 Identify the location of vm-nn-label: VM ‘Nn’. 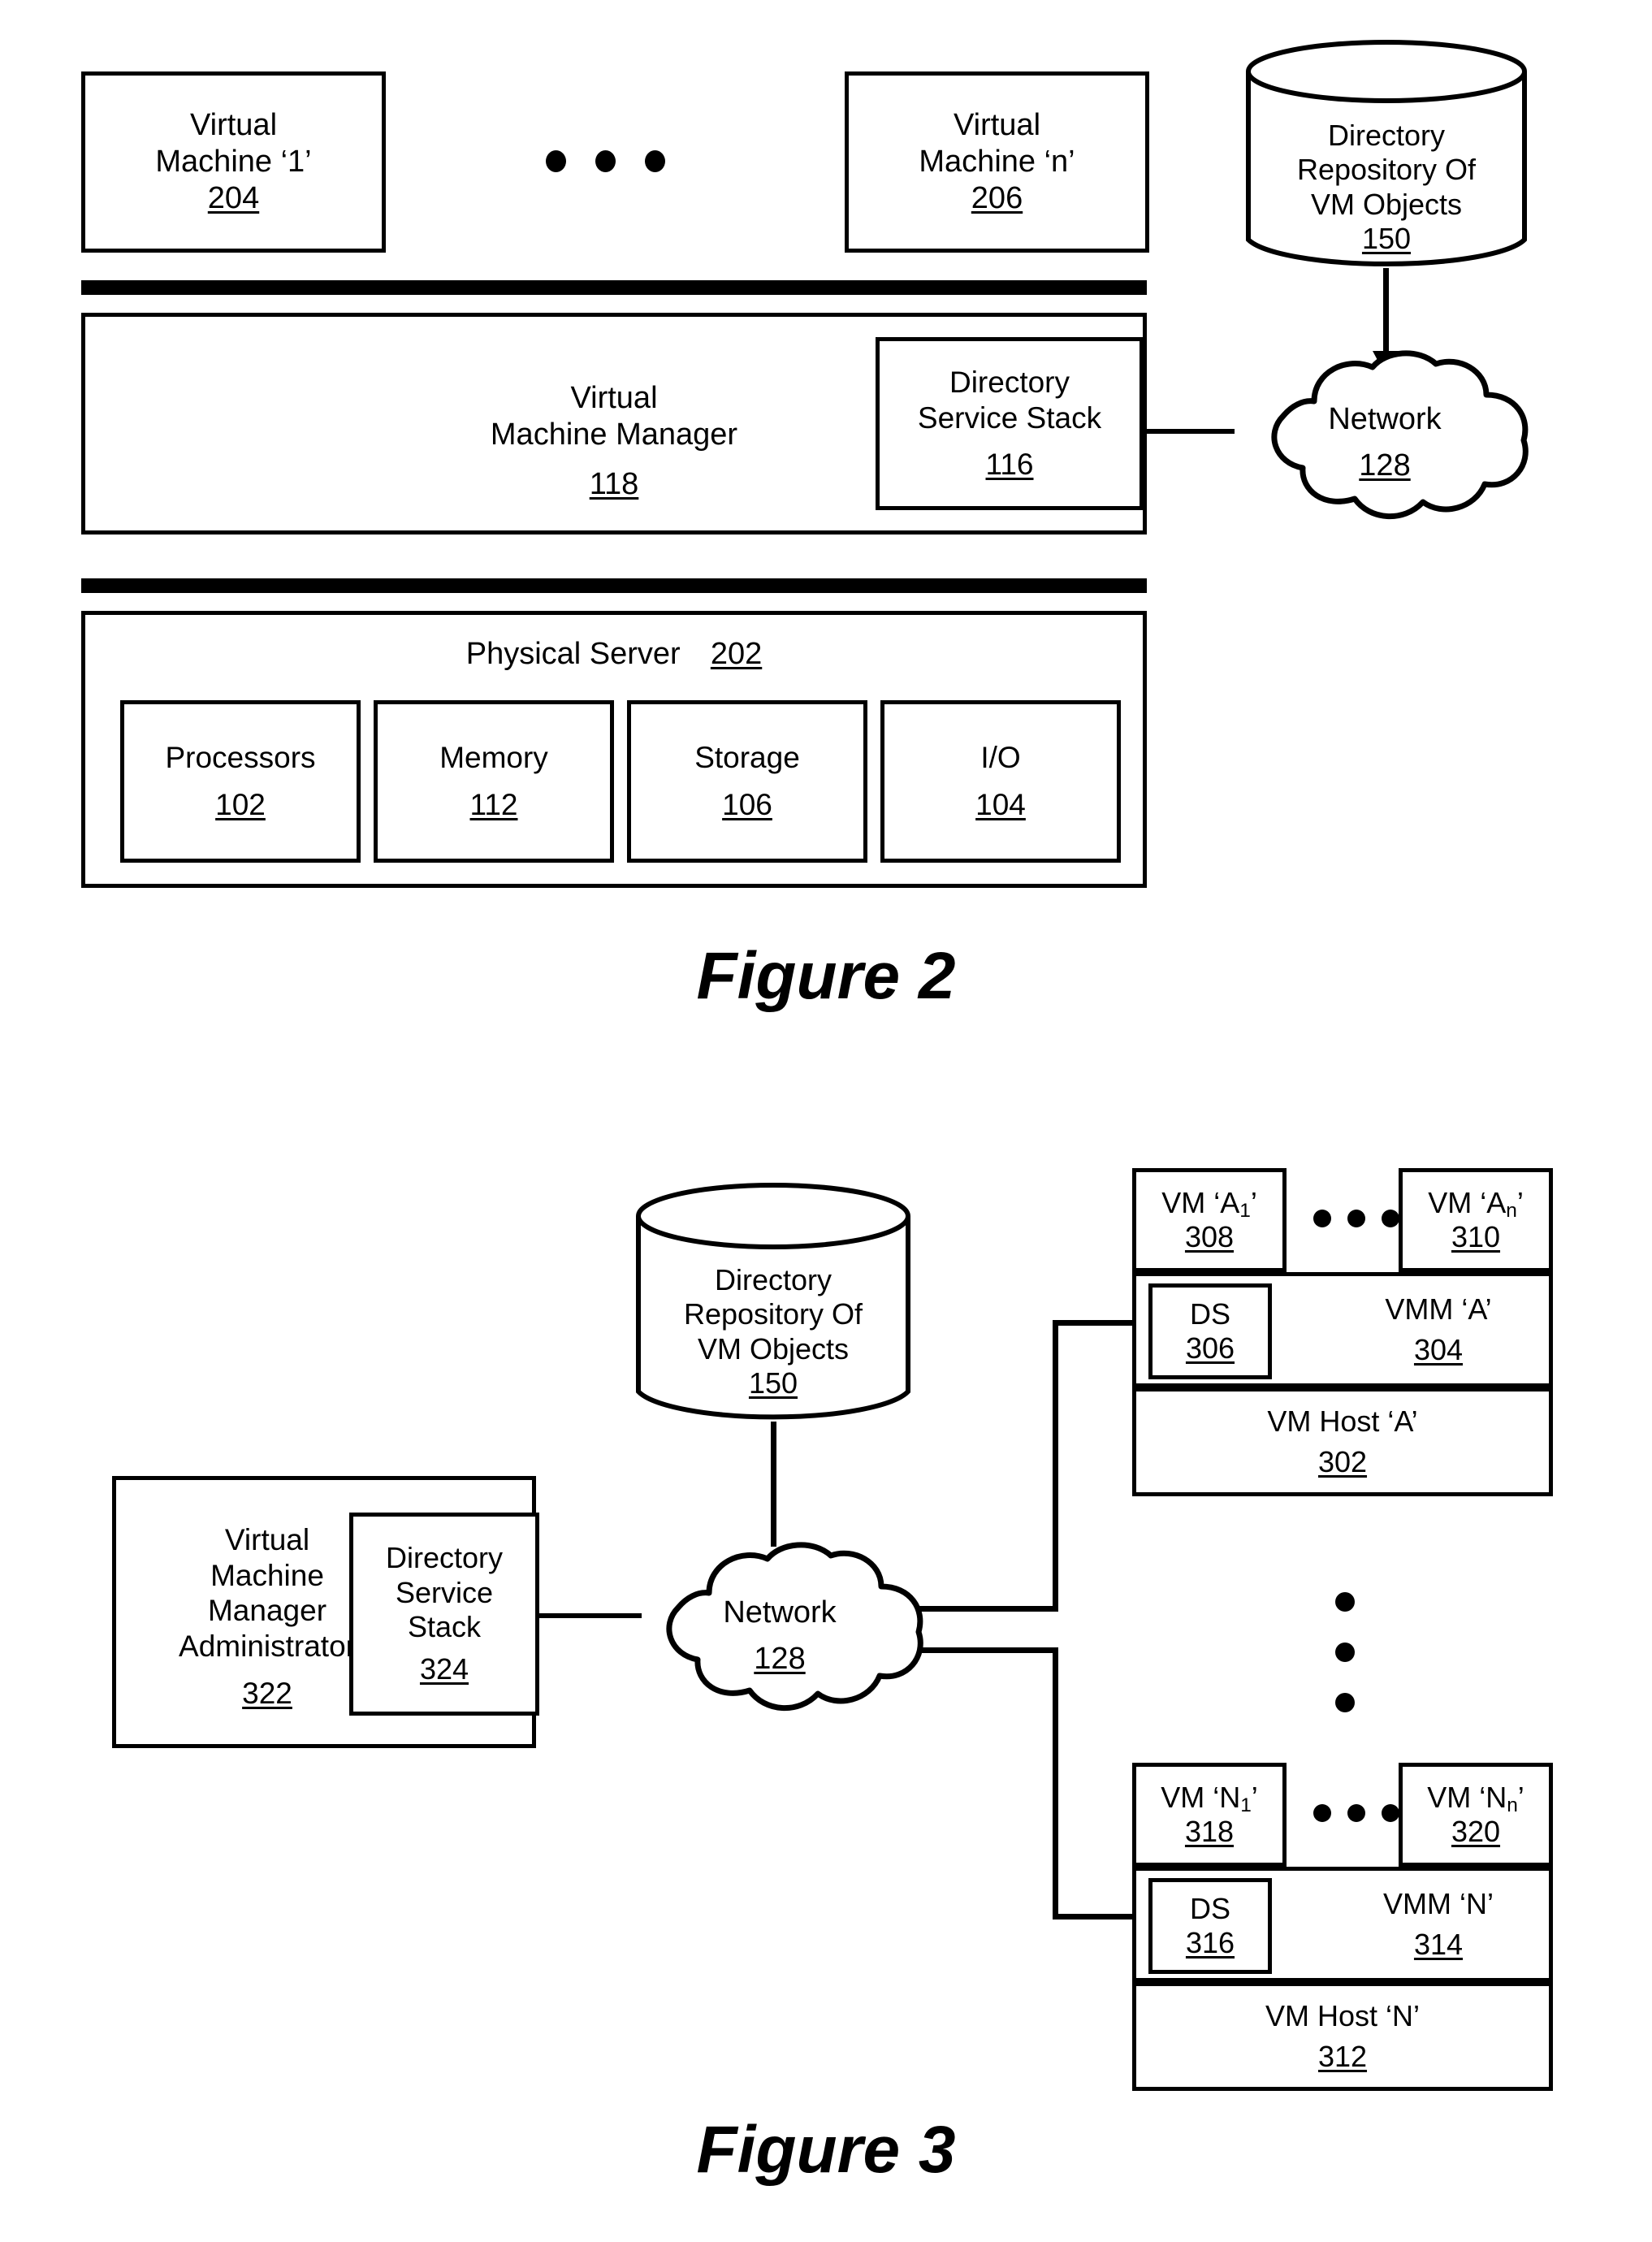
(1476, 1798).